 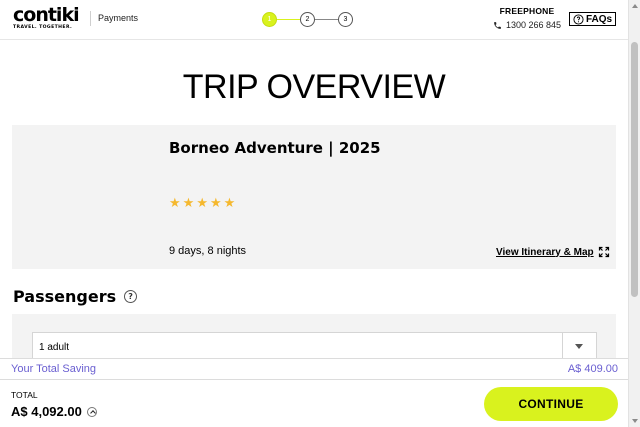 I want to click on logo-tagline: TRAVEL. TOGETHER., so click(x=43, y=27).